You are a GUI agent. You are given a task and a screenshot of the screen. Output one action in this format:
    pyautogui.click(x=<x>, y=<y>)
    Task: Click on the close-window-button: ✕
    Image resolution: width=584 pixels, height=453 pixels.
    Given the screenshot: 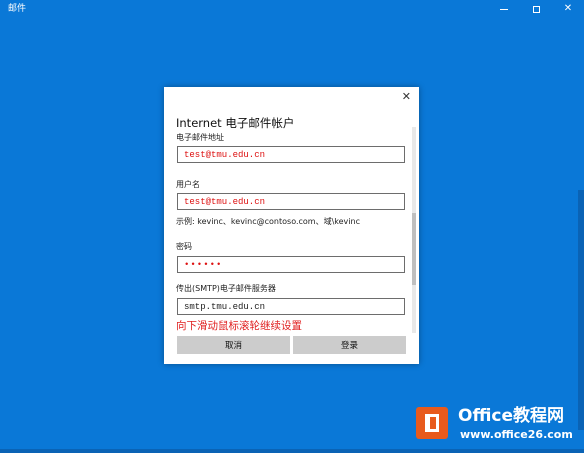 What is the action you would take?
    pyautogui.click(x=568, y=9)
    